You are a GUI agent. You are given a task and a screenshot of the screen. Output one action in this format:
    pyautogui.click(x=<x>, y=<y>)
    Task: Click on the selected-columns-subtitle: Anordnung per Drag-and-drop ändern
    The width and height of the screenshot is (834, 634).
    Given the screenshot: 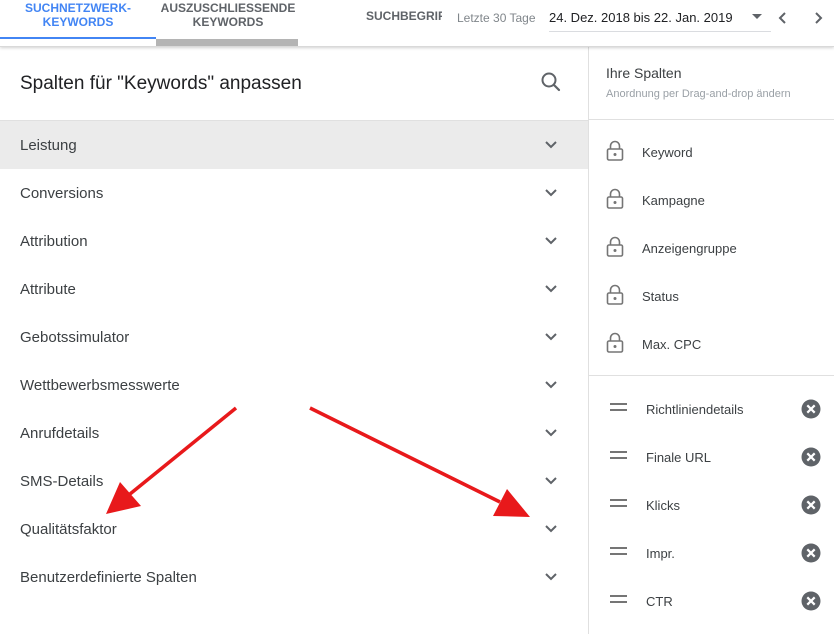 What is the action you would take?
    pyautogui.click(x=698, y=94)
    